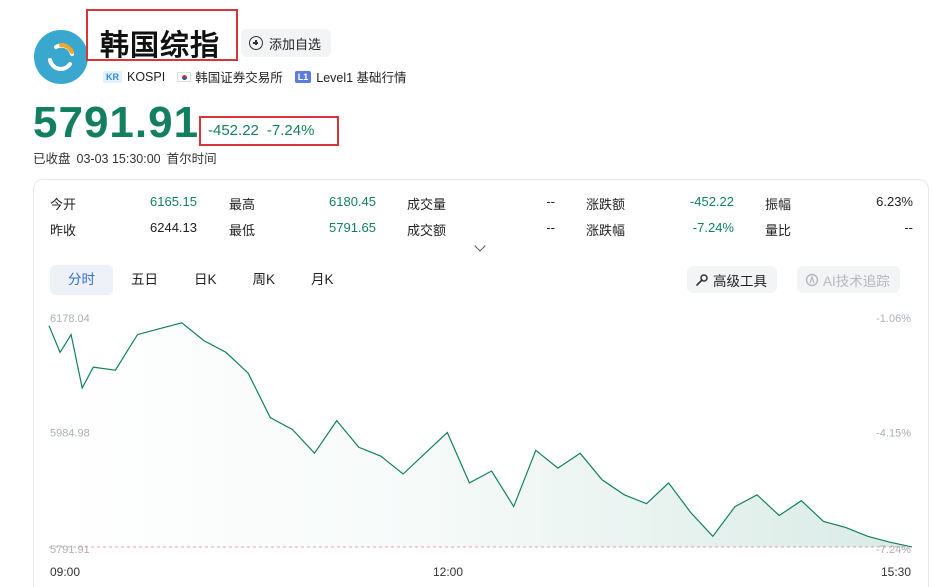  Describe the element at coordinates (448, 572) in the screenshot. I see `x-tick-label: 12:00` at that location.